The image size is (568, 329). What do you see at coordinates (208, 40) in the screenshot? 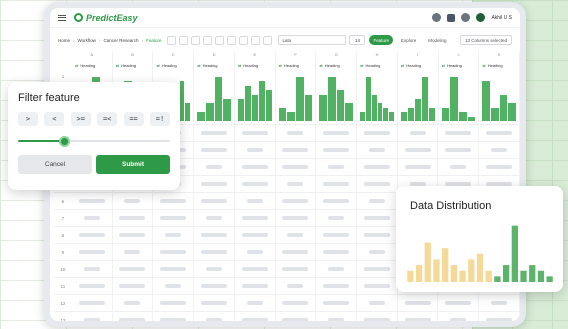
I see `tag-icon` at bounding box center [208, 40].